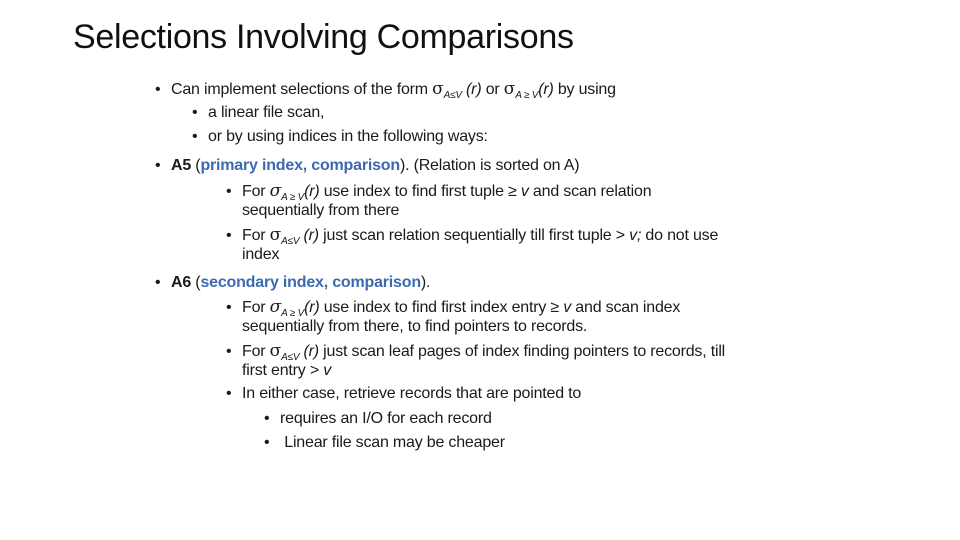 The height and width of the screenshot is (540, 960). I want to click on bullet-a6-3-2: • Linear file scan may be cheaper, so click(384, 442).